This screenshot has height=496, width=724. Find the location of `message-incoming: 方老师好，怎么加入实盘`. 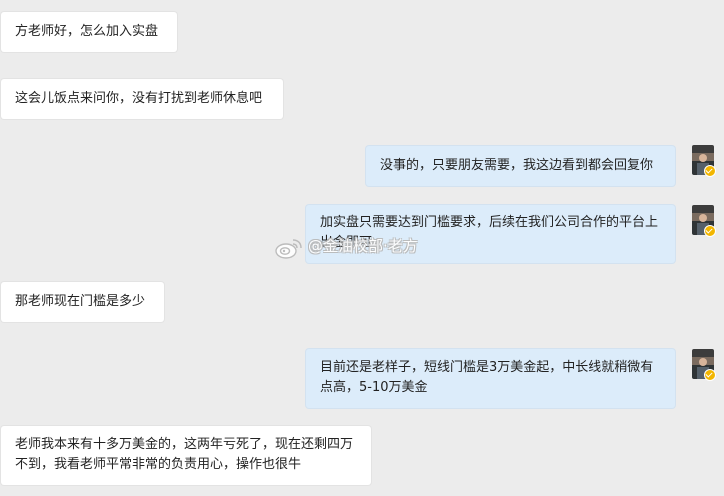

message-incoming: 方老师好，怎么加入实盘 is located at coordinates (89, 32).